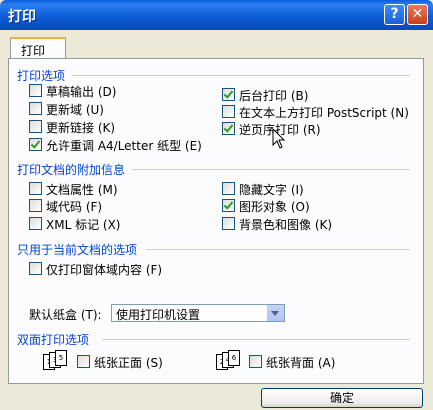  Describe the element at coordinates (81, 128) in the screenshot. I see `checkbox-label: 更新链接 (K)` at that location.